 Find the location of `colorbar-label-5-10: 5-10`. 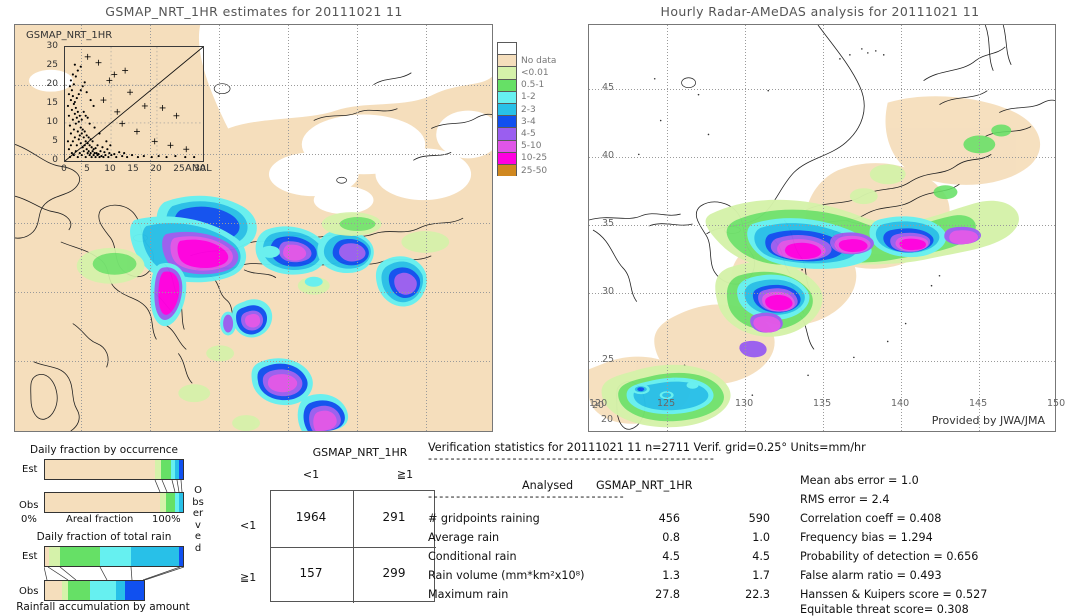

colorbar-label-5-10: 5-10 is located at coordinates (531, 146).